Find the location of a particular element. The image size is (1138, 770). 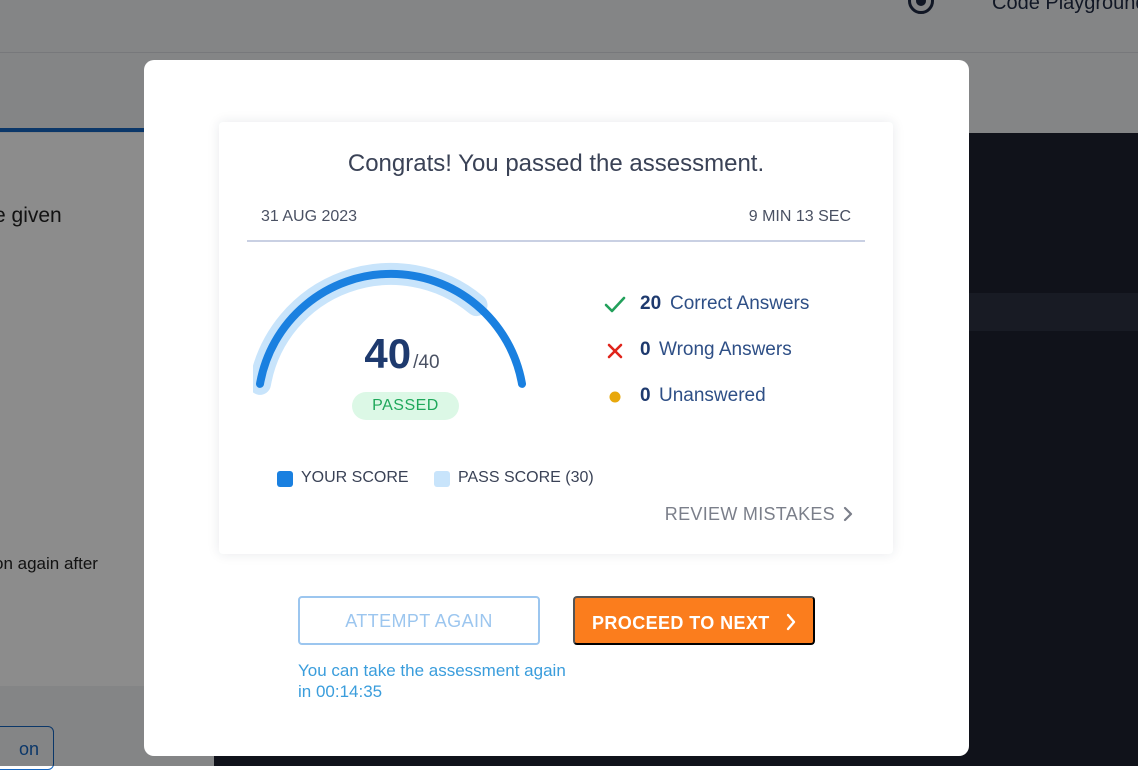

attempt-again-button: ATTEMPT AGAIN is located at coordinates (419, 620).